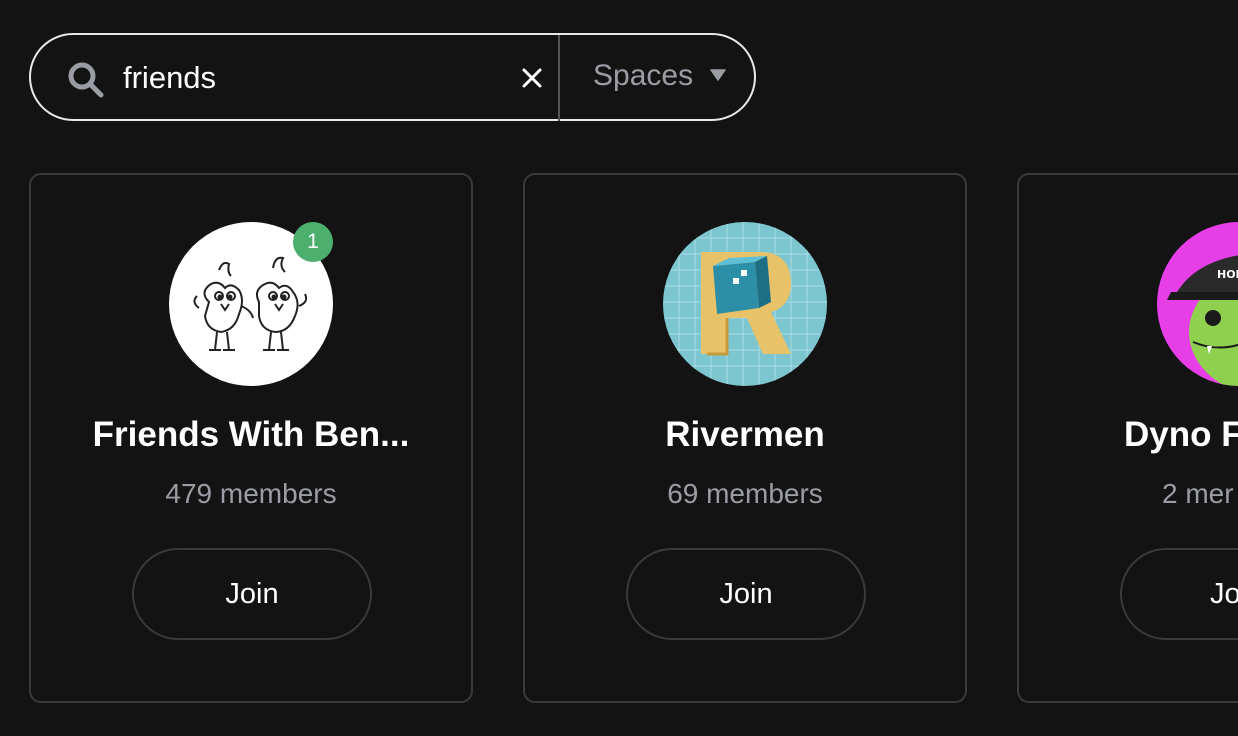 This screenshot has width=1238, height=736. I want to click on space-card: HODL Dyno F 2 mer Jo, so click(1127, 438).